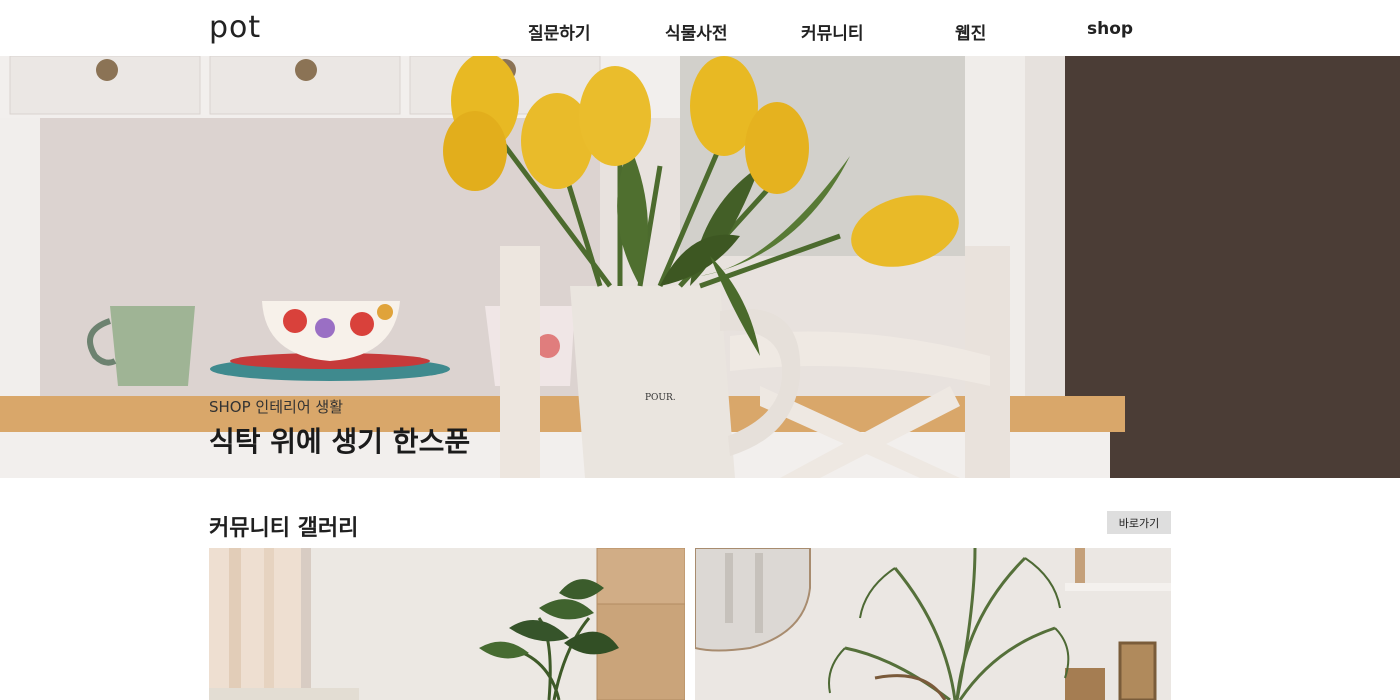  I want to click on section-title-community-gallery: 커뮤니티 갤러리, so click(284, 528).